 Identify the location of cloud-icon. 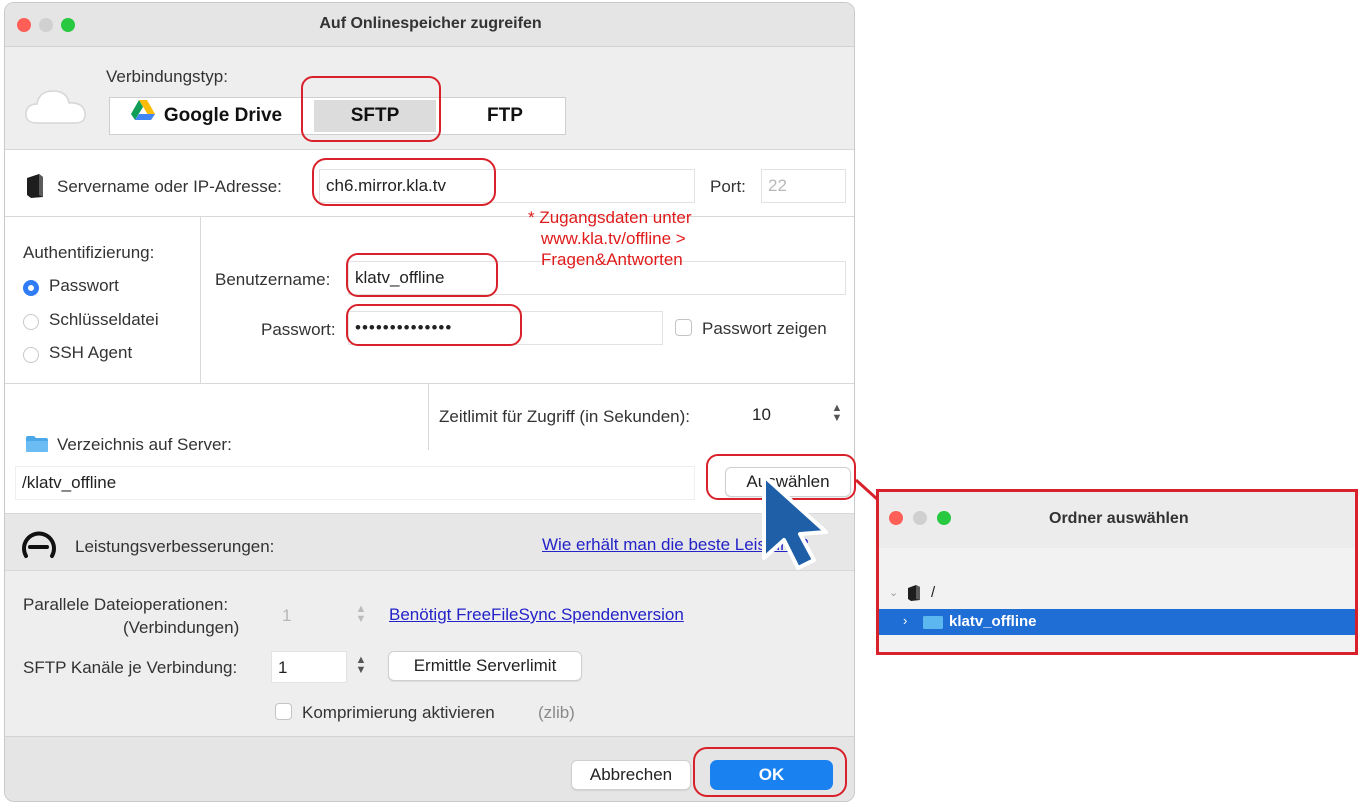
(56, 105).